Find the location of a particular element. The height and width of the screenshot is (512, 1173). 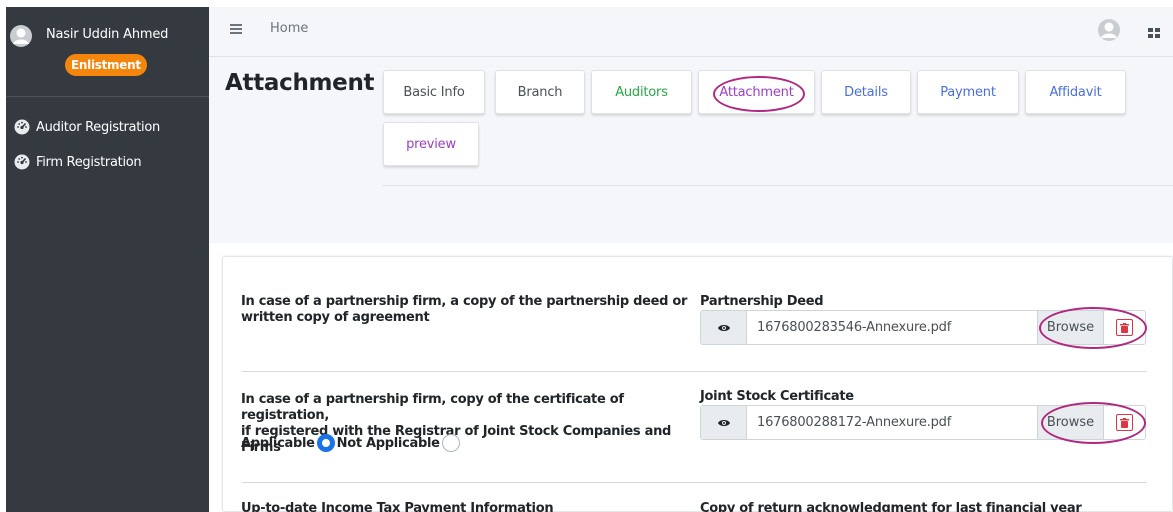

sidebar-item-auditor-registration: Auditor Registration is located at coordinates (87, 127).